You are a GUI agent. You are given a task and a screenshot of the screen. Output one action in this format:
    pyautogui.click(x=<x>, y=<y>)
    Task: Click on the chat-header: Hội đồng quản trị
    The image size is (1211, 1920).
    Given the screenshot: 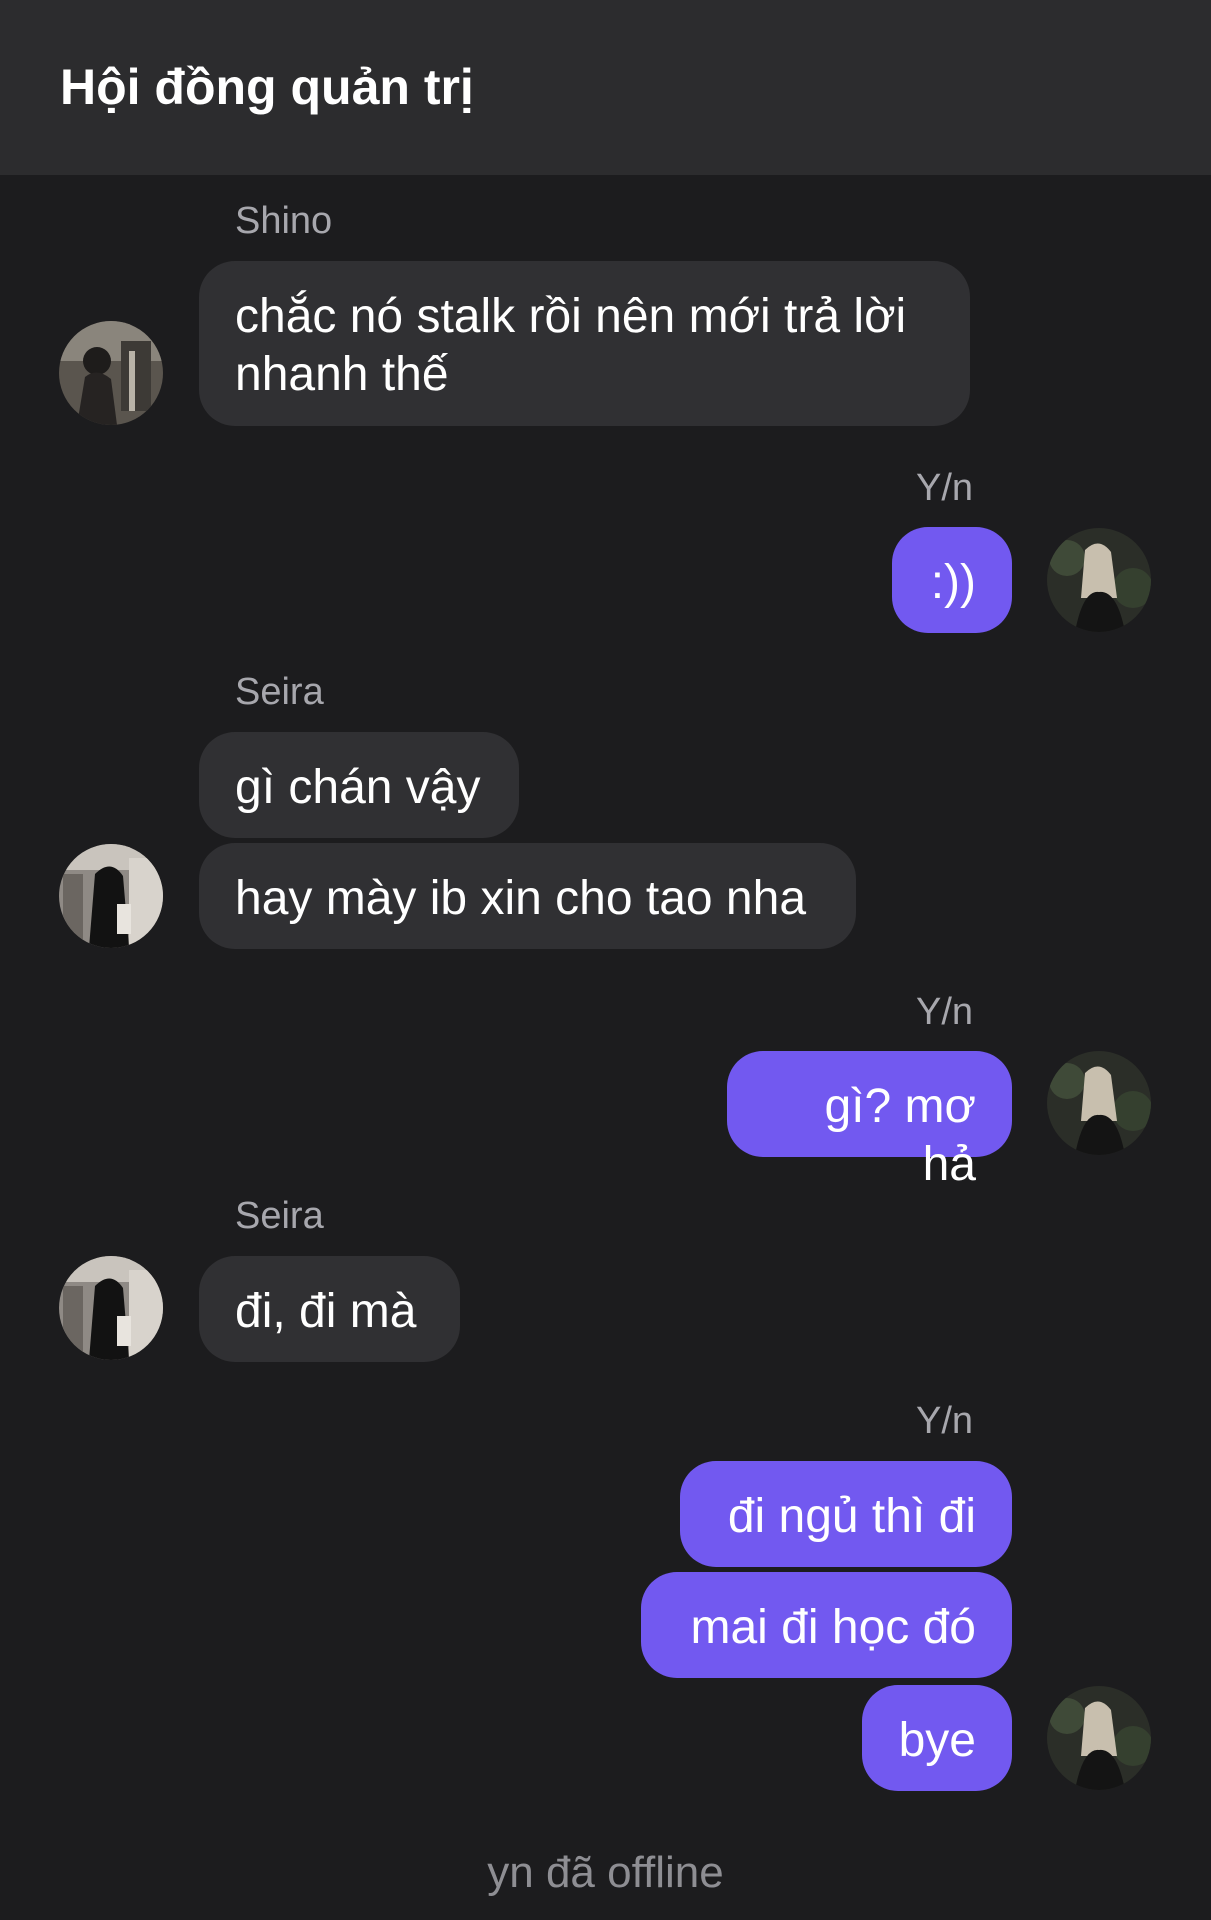 What is the action you would take?
    pyautogui.click(x=605, y=87)
    